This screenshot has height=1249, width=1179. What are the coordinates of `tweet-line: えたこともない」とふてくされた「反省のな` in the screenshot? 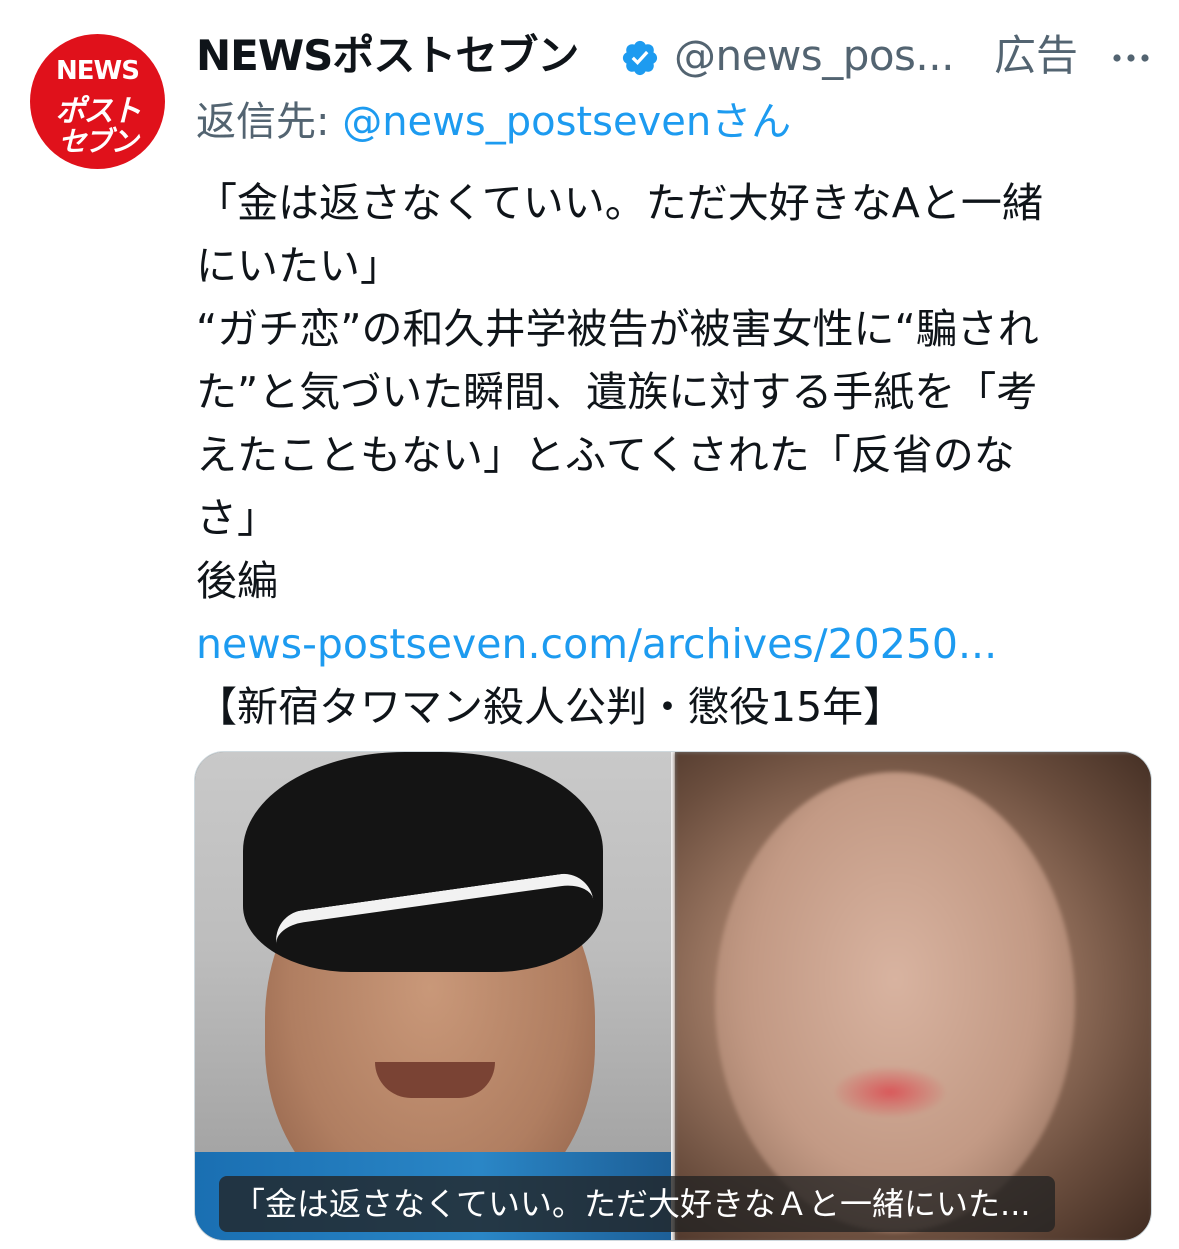 It's located at (605, 455).